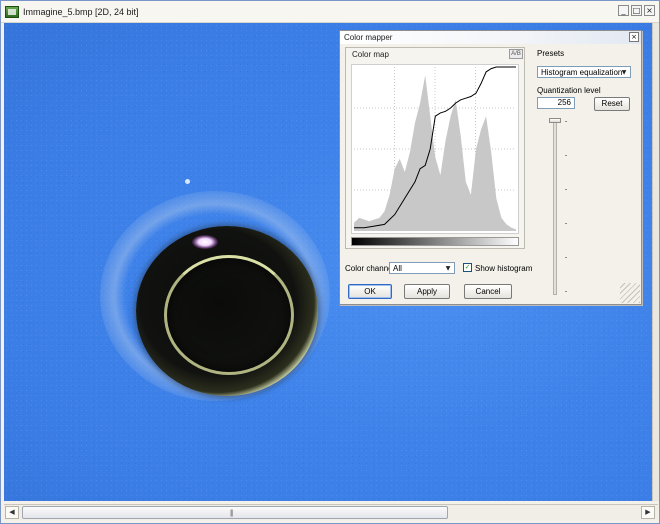 Image resolution: width=660 pixels, height=524 pixels. What do you see at coordinates (566, 207) in the screenshot?
I see `slider-ticks` at bounding box center [566, 207].